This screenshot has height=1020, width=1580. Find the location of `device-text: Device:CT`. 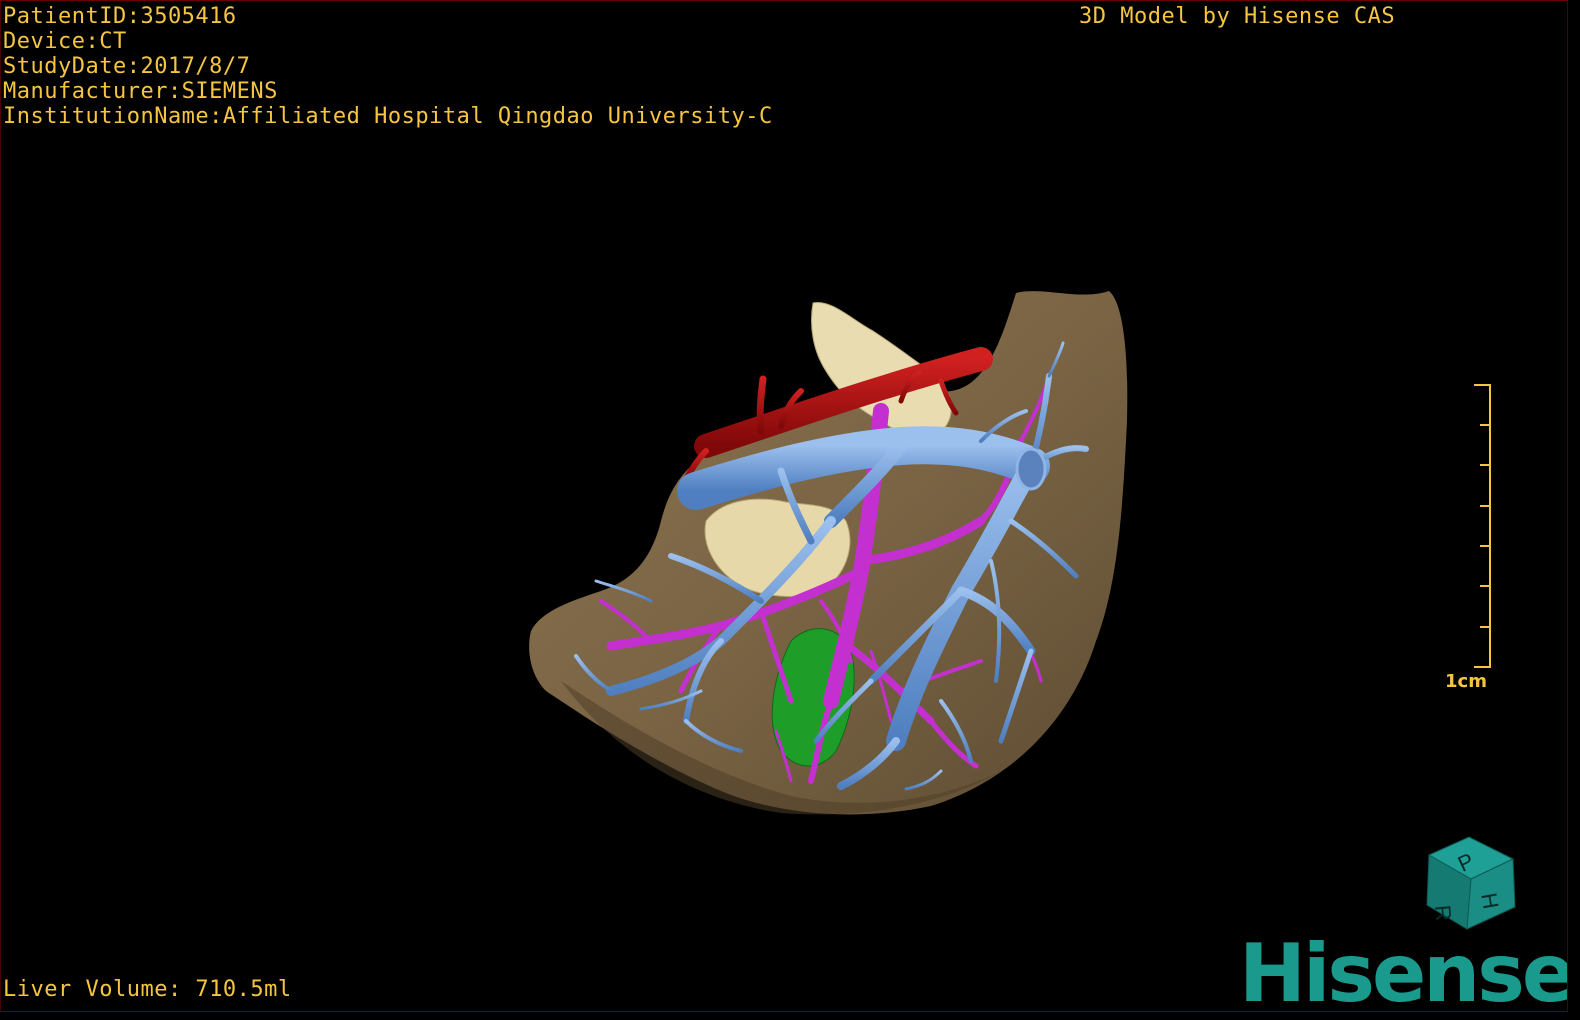

device-text: Device:CT is located at coordinates (65, 41).